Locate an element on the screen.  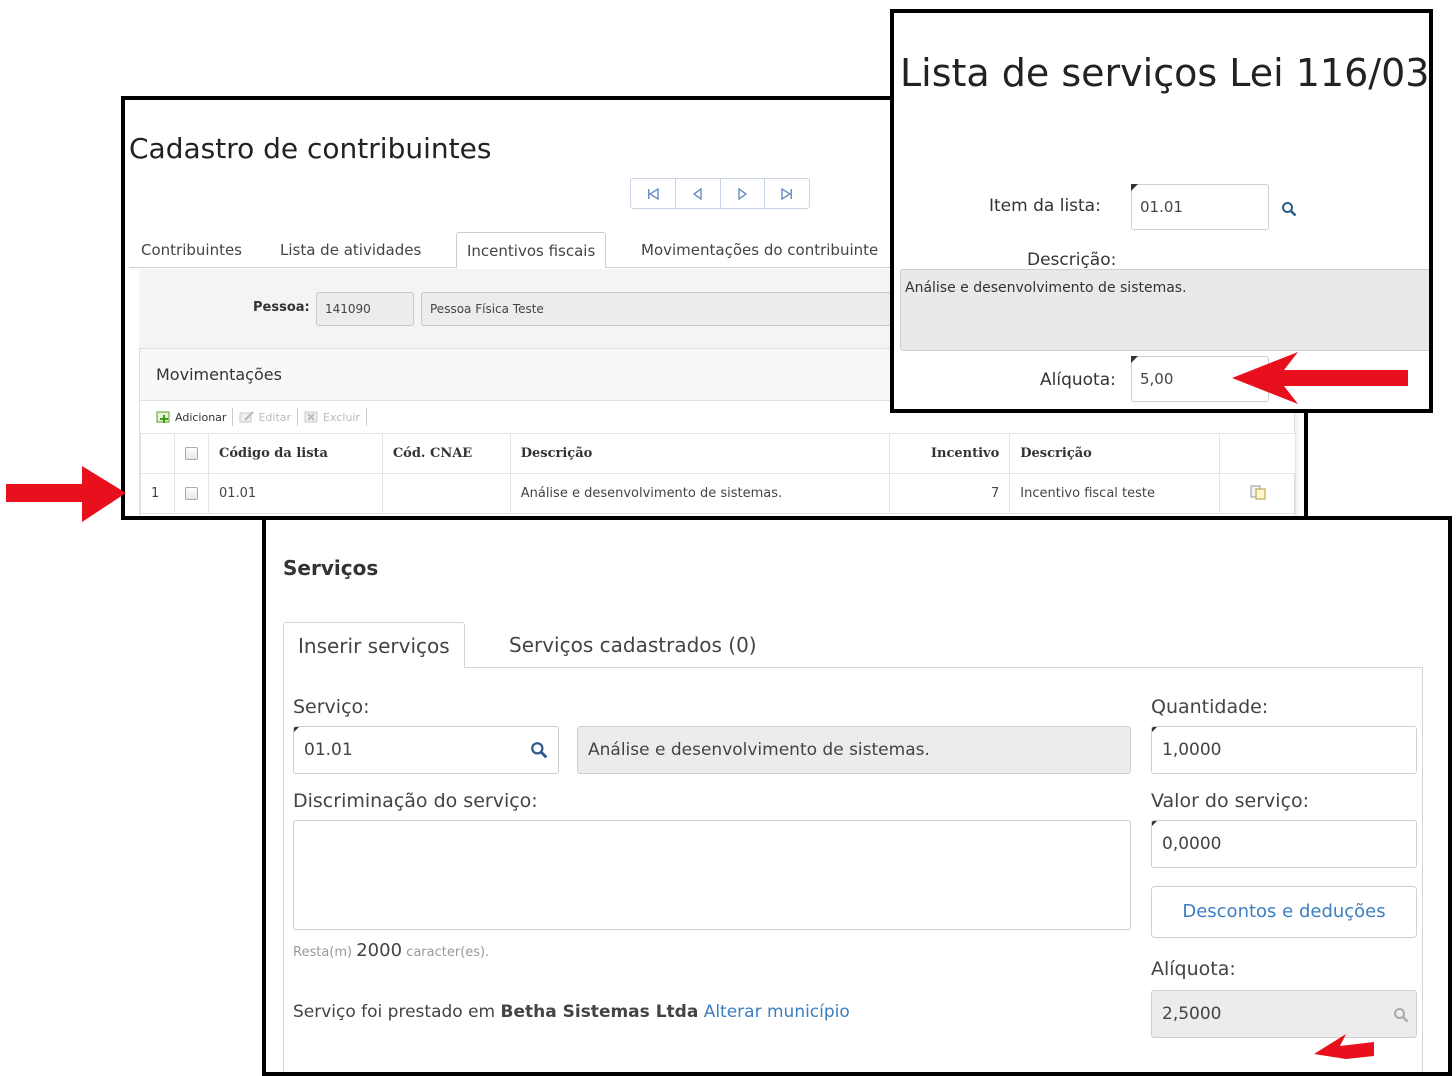
cell-incentivo: 7 is located at coordinates (950, 493).